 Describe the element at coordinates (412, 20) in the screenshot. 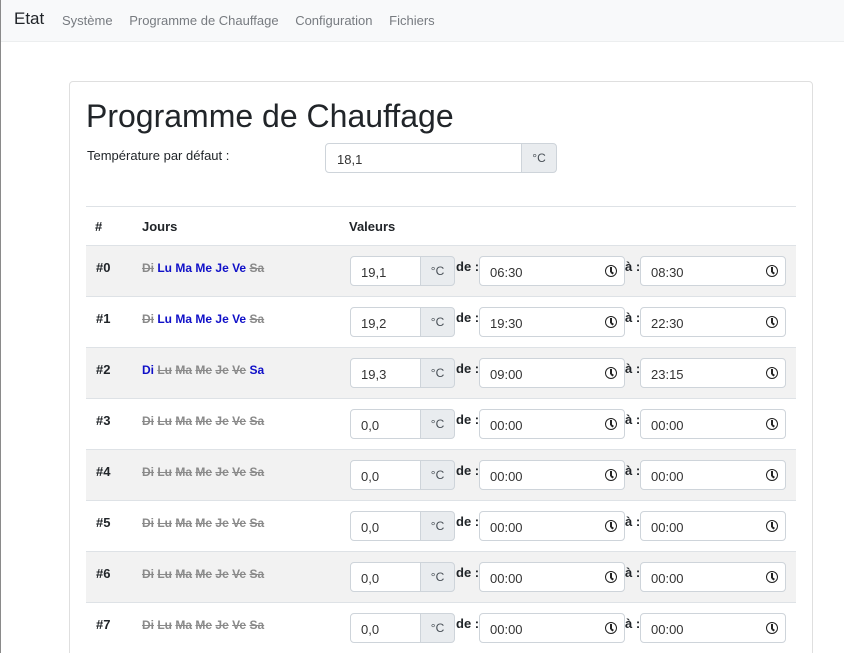

I see `nav-link-fichiers: Fichiers` at that location.